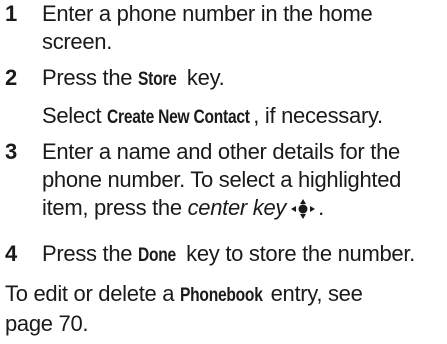  What do you see at coordinates (242, 79) in the screenshot?
I see `step-text: Press the Store key.` at bounding box center [242, 79].